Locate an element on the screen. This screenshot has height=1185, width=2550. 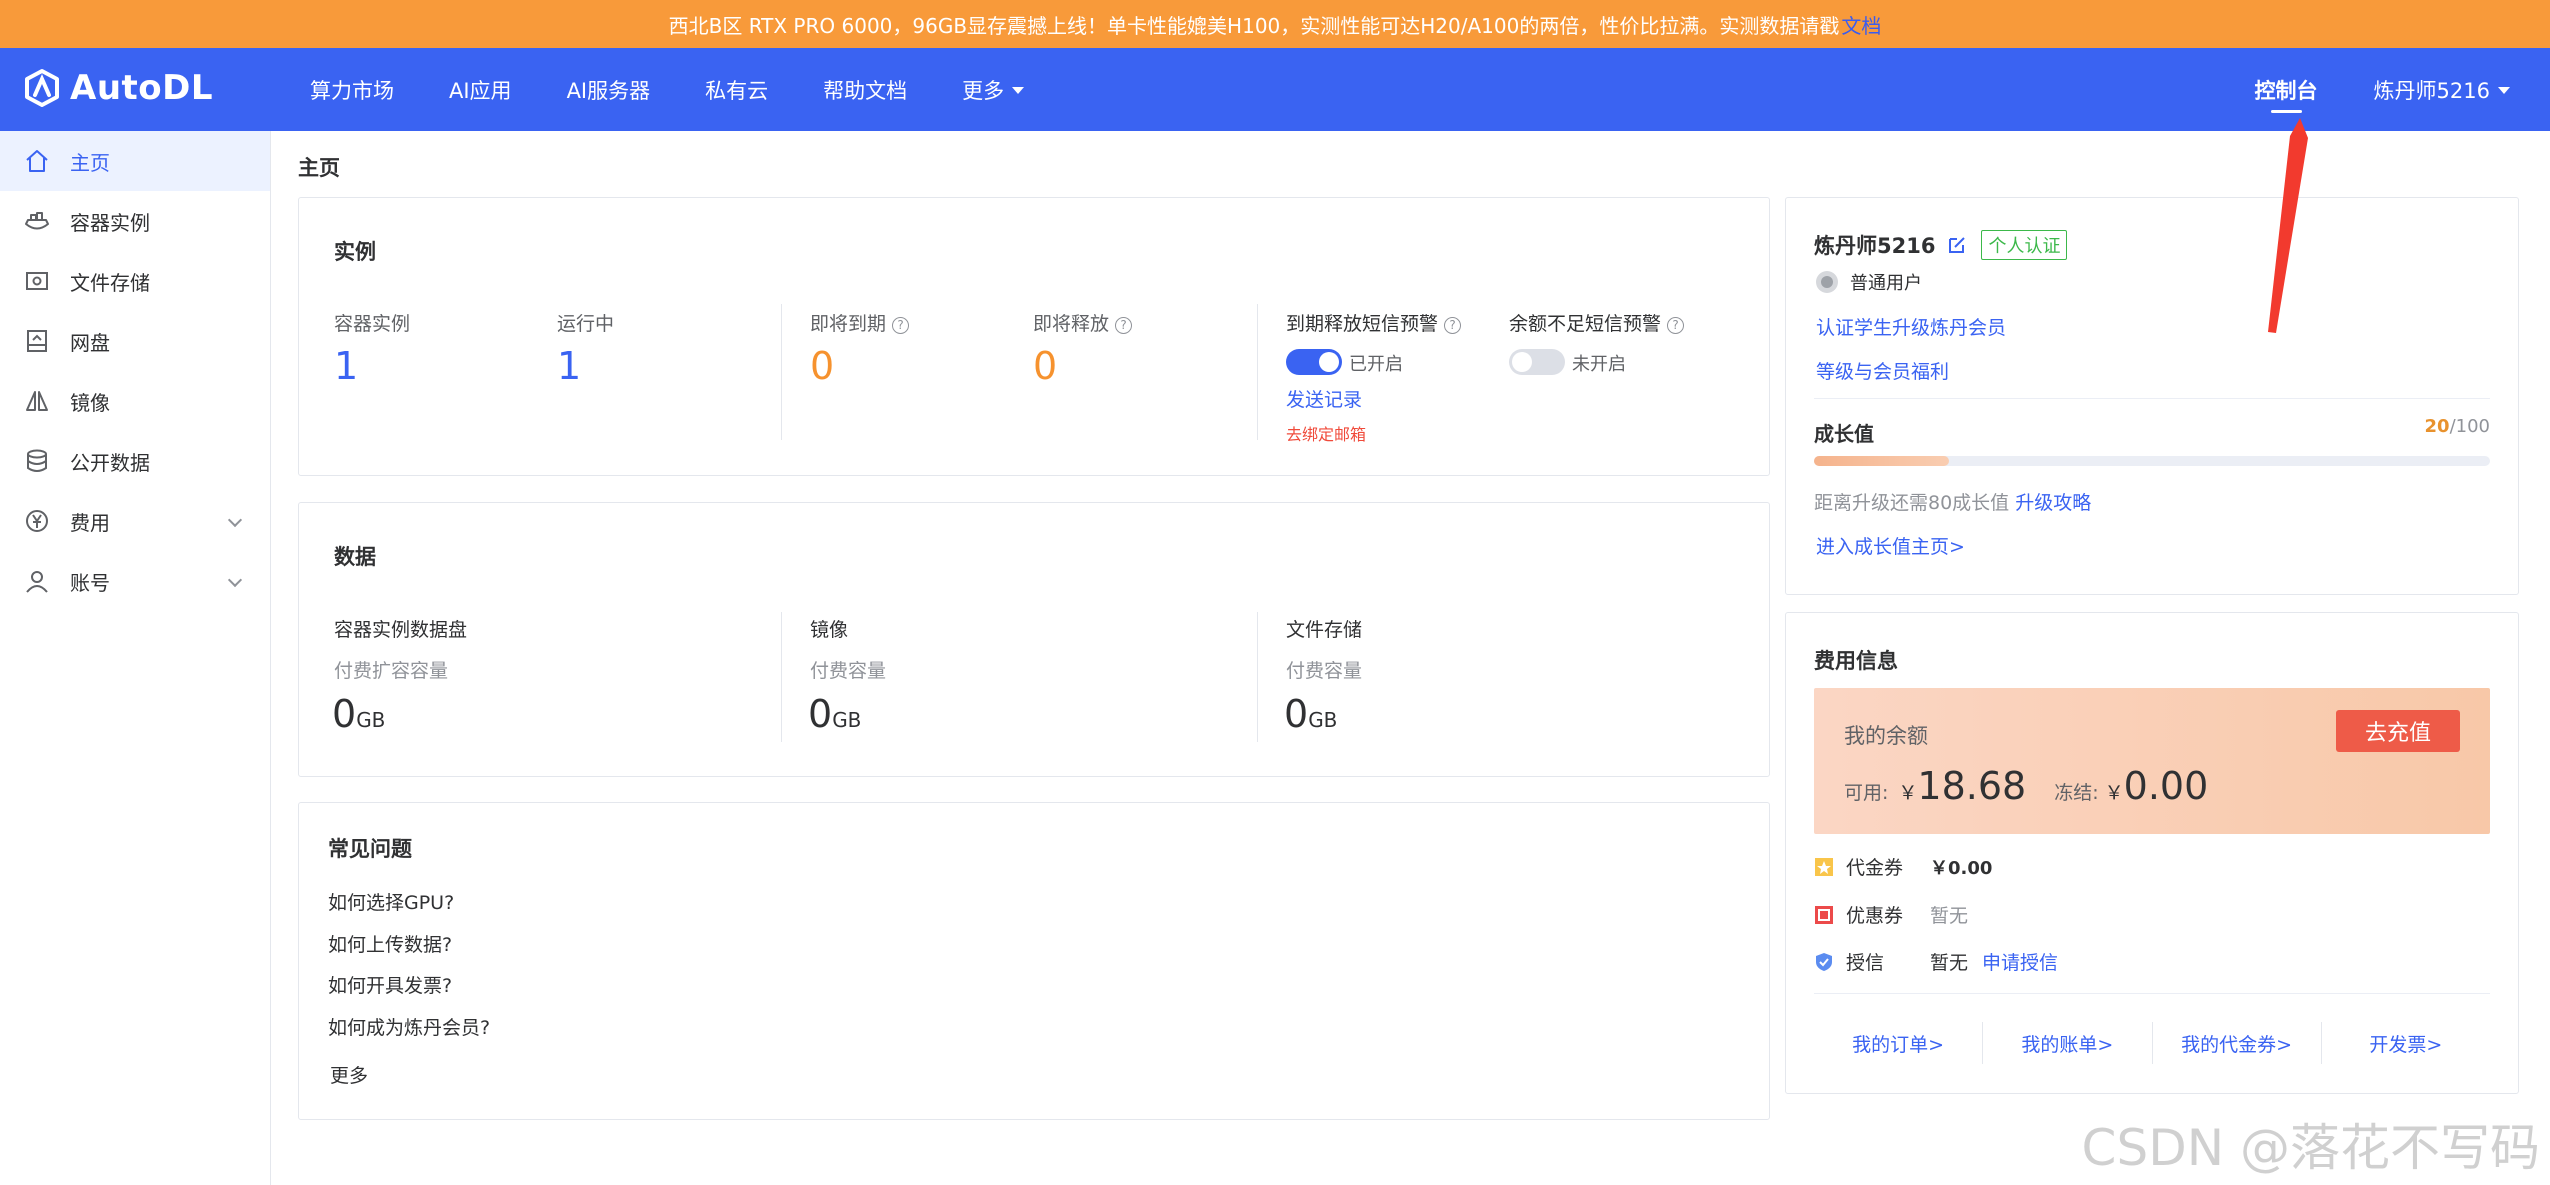
nav-menu: 算力市场 AI应用 AI服务器 私有云 帮助文档 更多 is located at coordinates (694, 89).